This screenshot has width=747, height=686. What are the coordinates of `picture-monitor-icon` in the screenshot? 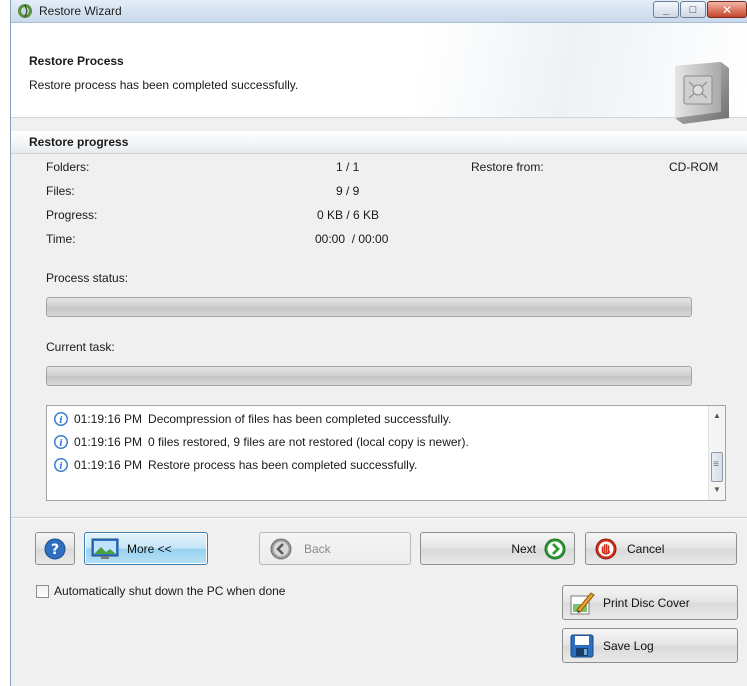 It's located at (105, 548).